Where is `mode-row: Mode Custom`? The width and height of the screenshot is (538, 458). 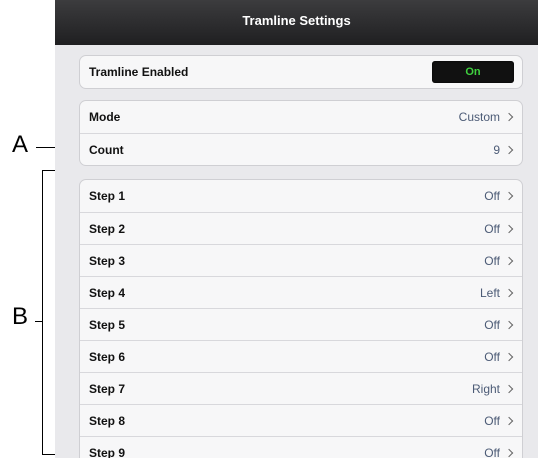 mode-row: Mode Custom is located at coordinates (301, 117).